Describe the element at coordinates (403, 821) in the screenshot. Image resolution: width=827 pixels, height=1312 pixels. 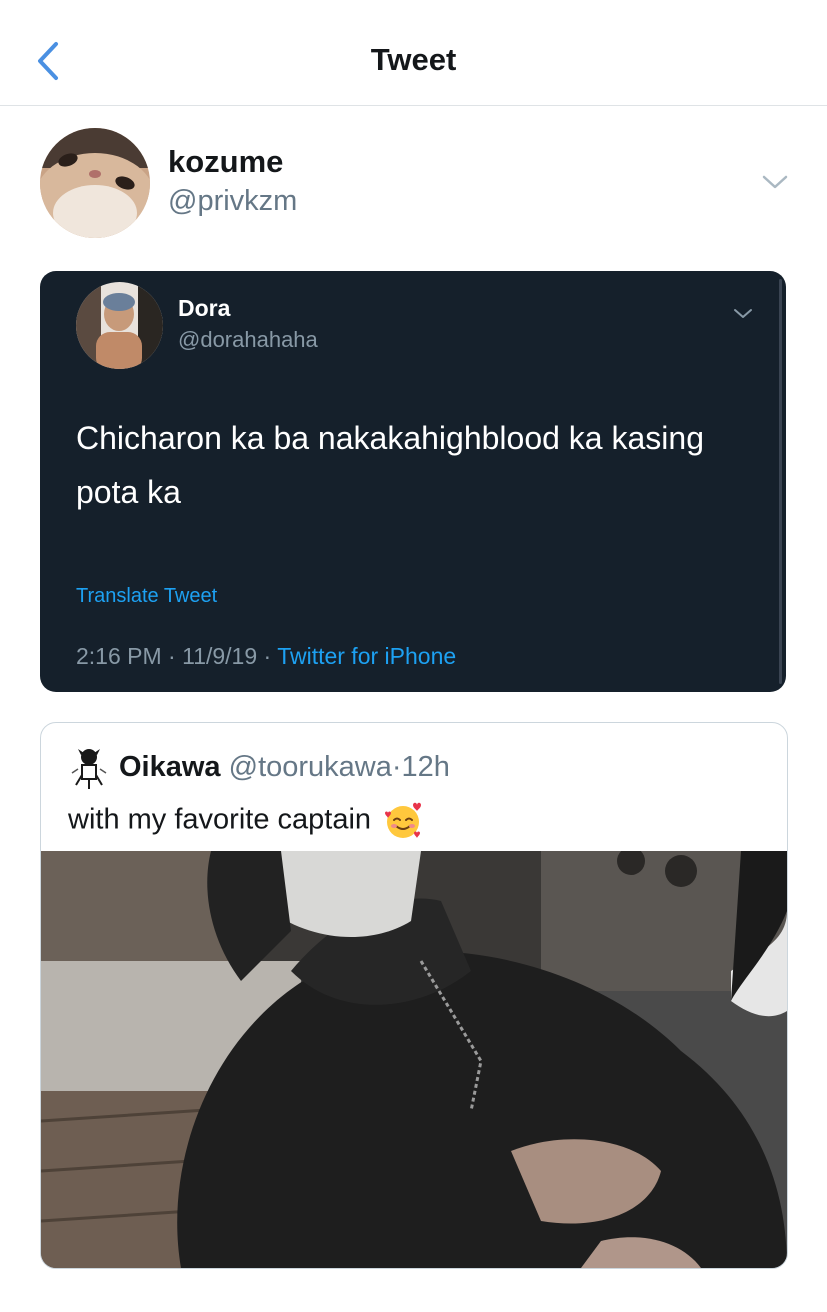
I see `smiling-face-with-hearts-icon` at that location.